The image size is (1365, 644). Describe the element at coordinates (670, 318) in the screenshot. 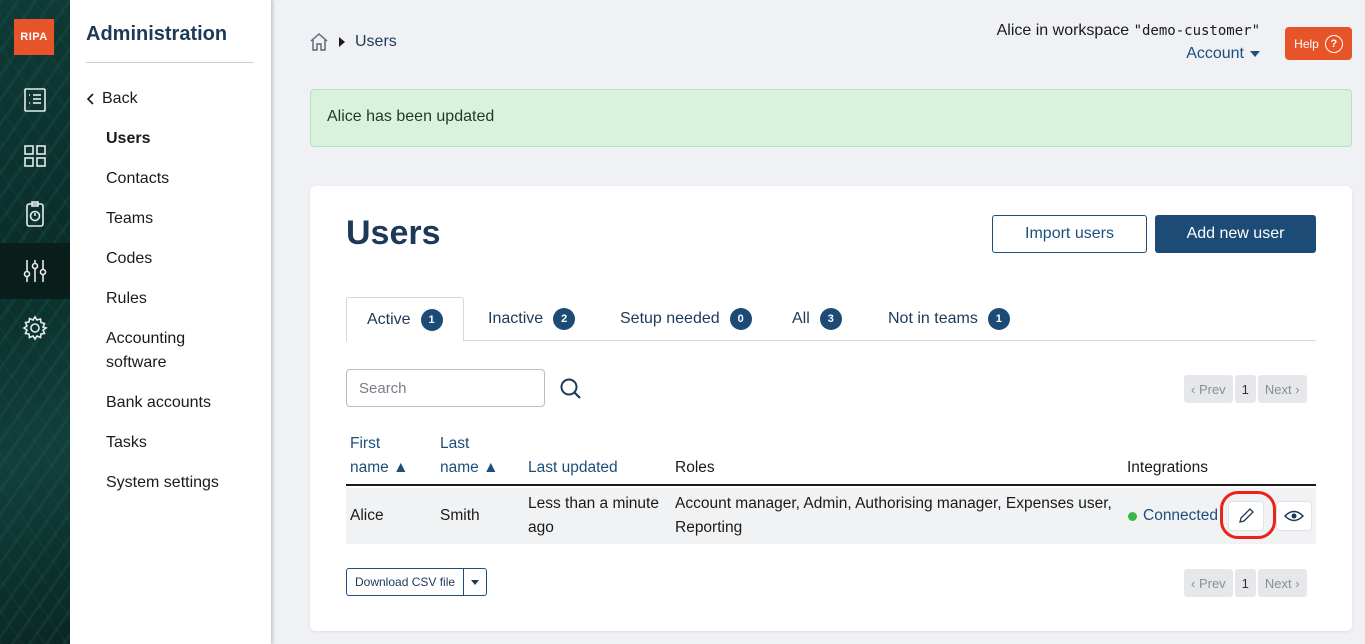

I see `tab-label: Setup needed` at that location.